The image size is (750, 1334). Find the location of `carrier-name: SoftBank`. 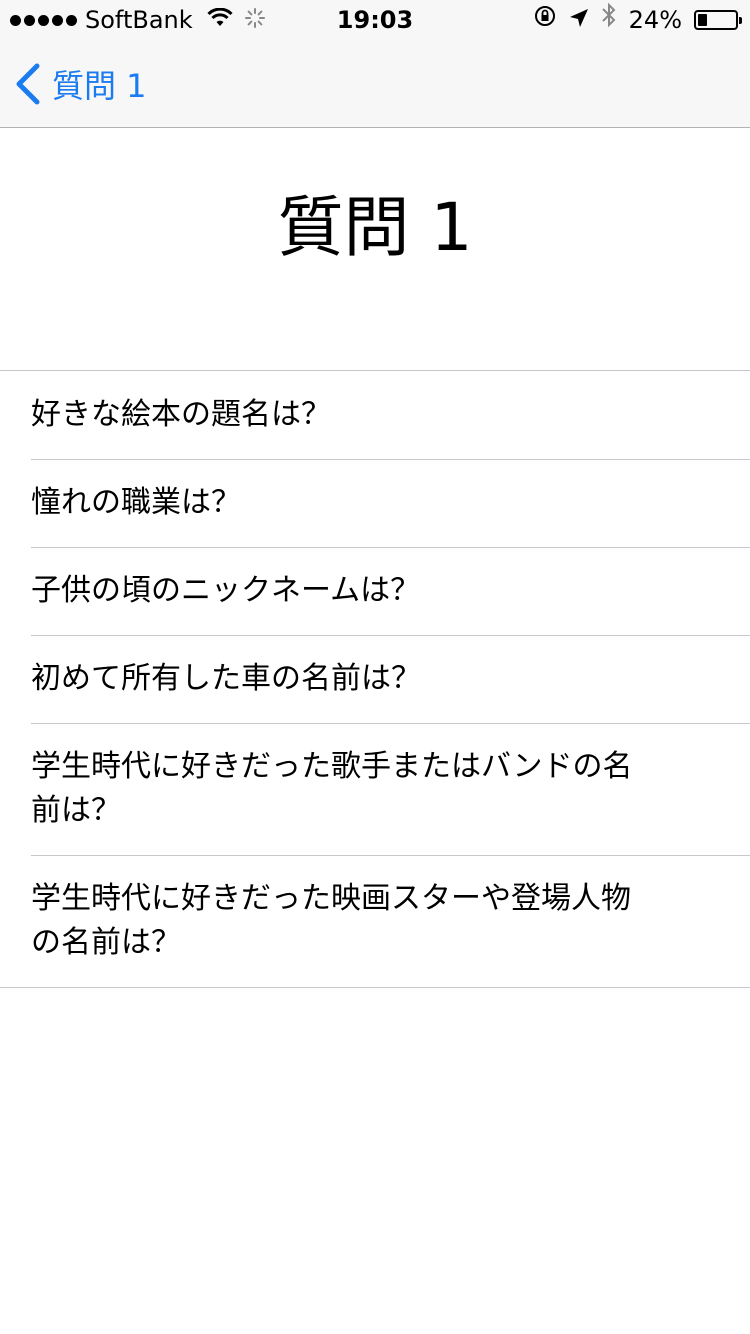

carrier-name: SoftBank is located at coordinates (139, 20).